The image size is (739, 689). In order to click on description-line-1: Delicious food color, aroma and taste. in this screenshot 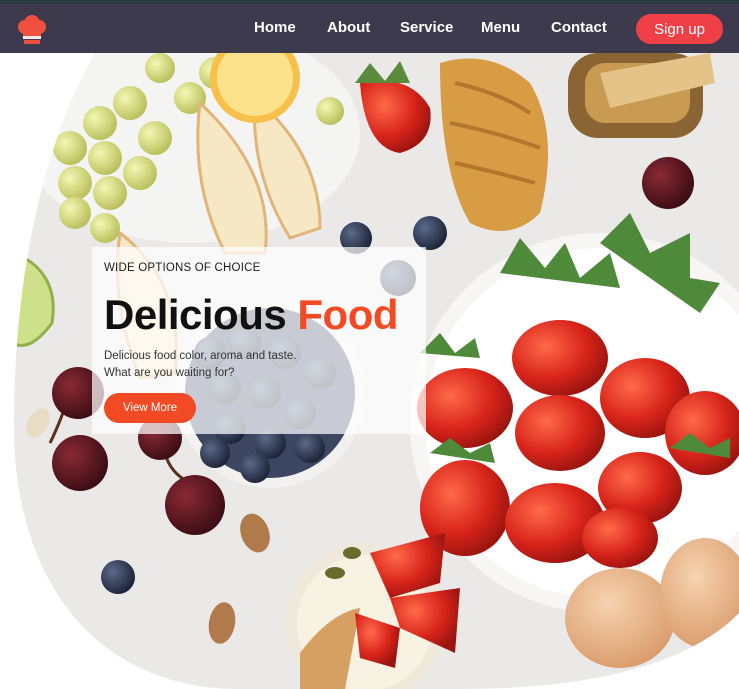, I will do `click(200, 356)`.